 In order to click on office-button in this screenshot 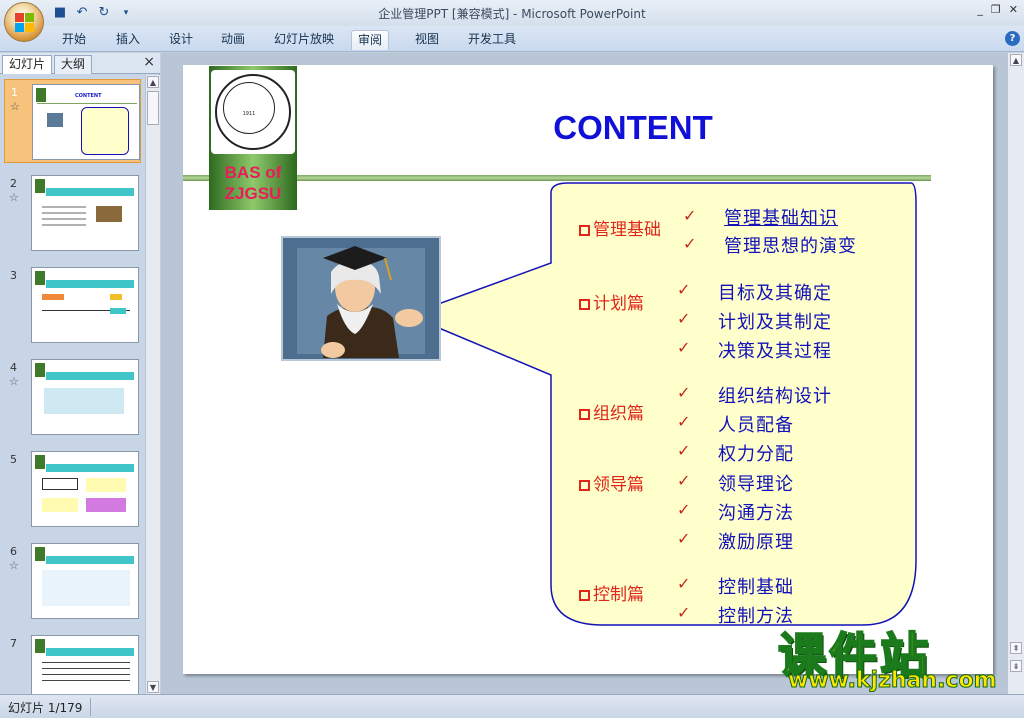, I will do `click(24, 22)`.